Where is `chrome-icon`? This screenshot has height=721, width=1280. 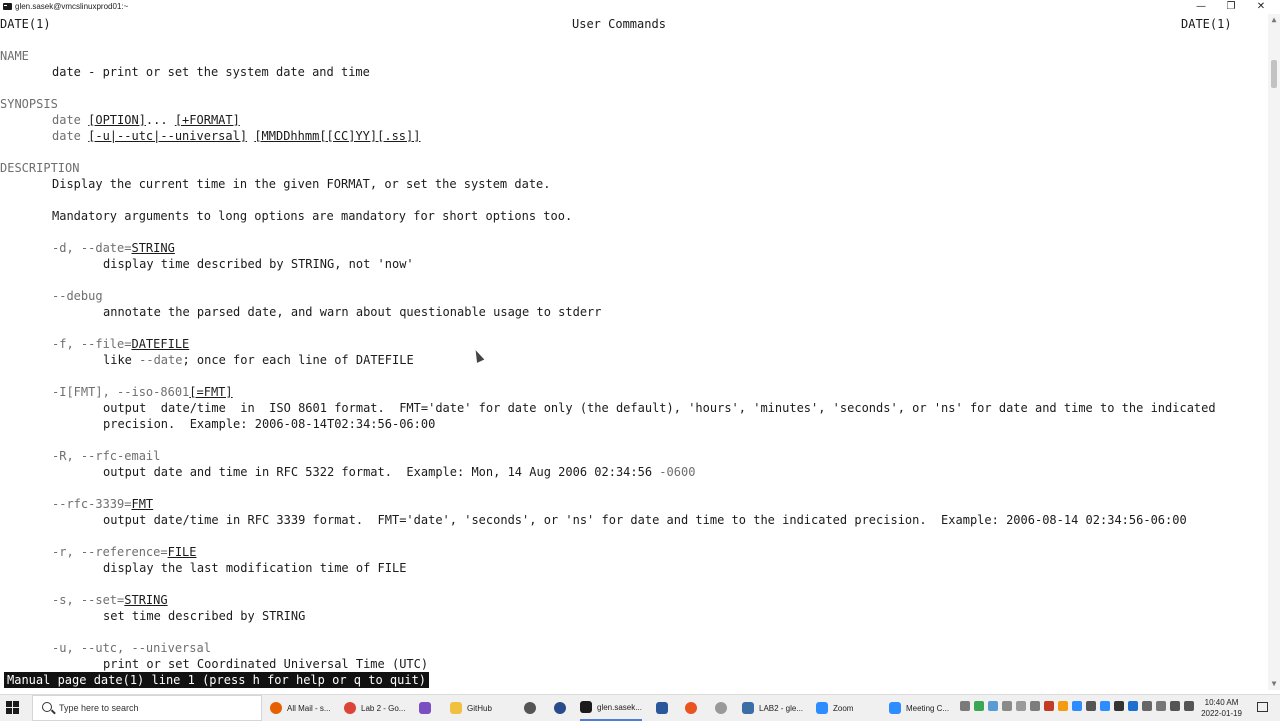 chrome-icon is located at coordinates (350, 708).